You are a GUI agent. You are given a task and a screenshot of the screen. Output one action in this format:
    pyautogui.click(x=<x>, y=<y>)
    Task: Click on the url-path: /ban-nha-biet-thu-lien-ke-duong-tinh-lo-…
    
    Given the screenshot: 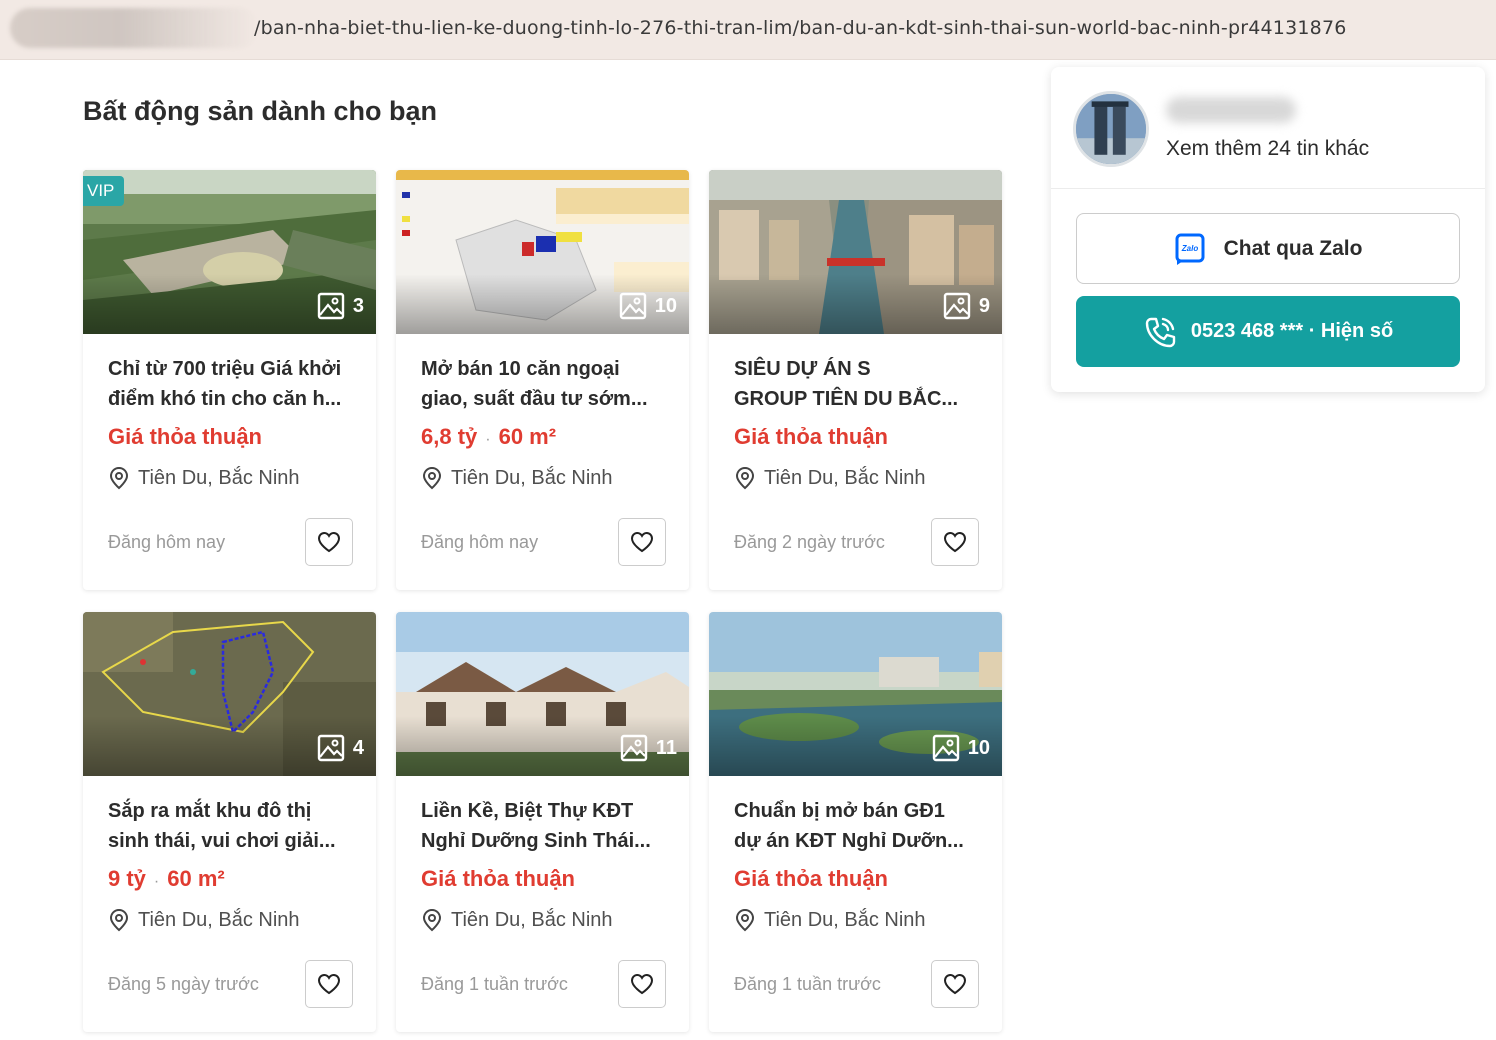 What is the action you would take?
    pyautogui.click(x=800, y=28)
    